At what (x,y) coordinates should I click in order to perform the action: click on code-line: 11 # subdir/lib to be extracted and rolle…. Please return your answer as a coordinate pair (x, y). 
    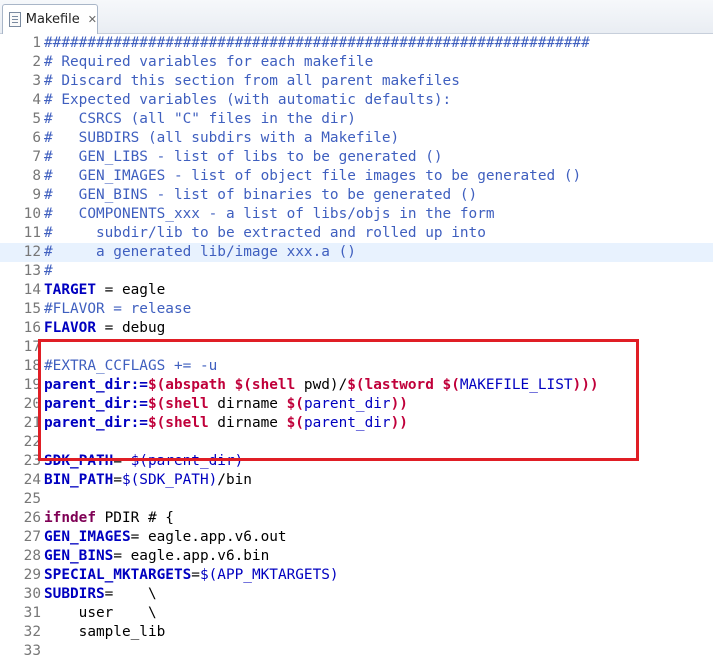
    Looking at the image, I should click on (356, 233).